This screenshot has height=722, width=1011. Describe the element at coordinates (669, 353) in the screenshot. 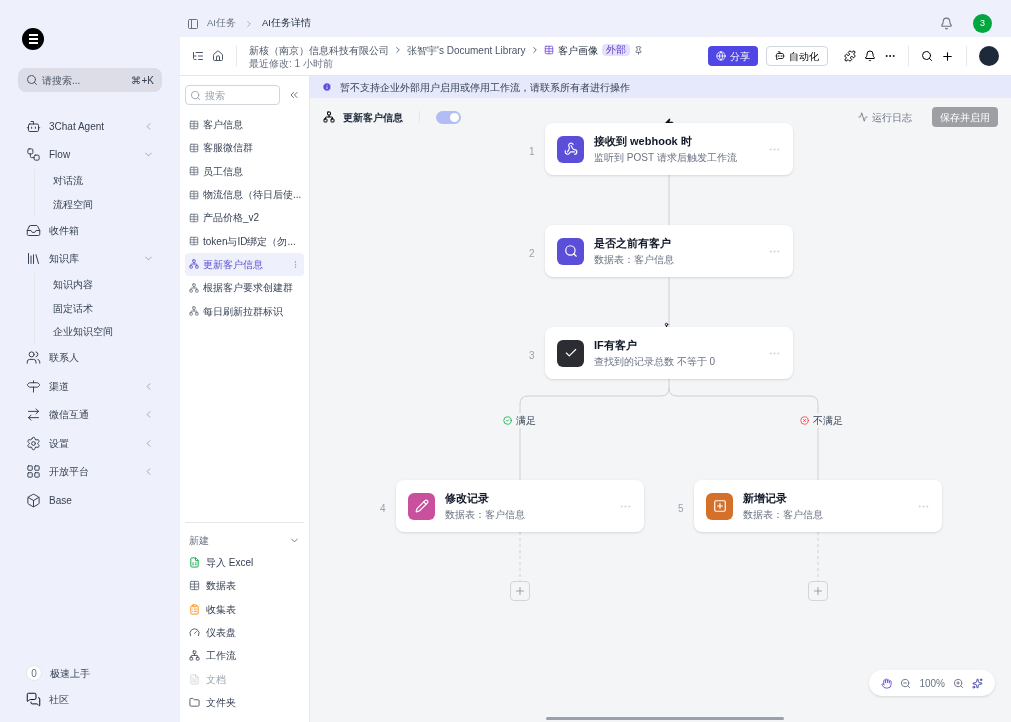

I see `flow-node: IF有客户 查找到的记录总数 不等于 0` at that location.